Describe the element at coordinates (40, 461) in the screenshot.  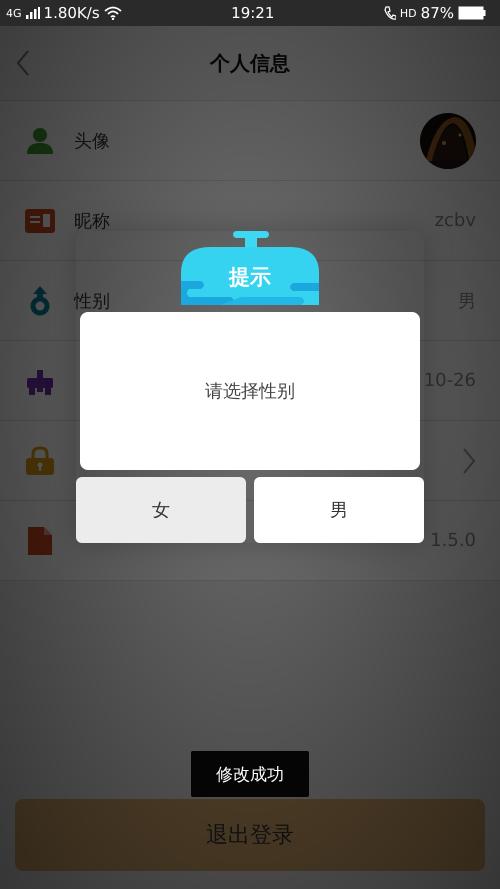
I see `lock-icon` at that location.